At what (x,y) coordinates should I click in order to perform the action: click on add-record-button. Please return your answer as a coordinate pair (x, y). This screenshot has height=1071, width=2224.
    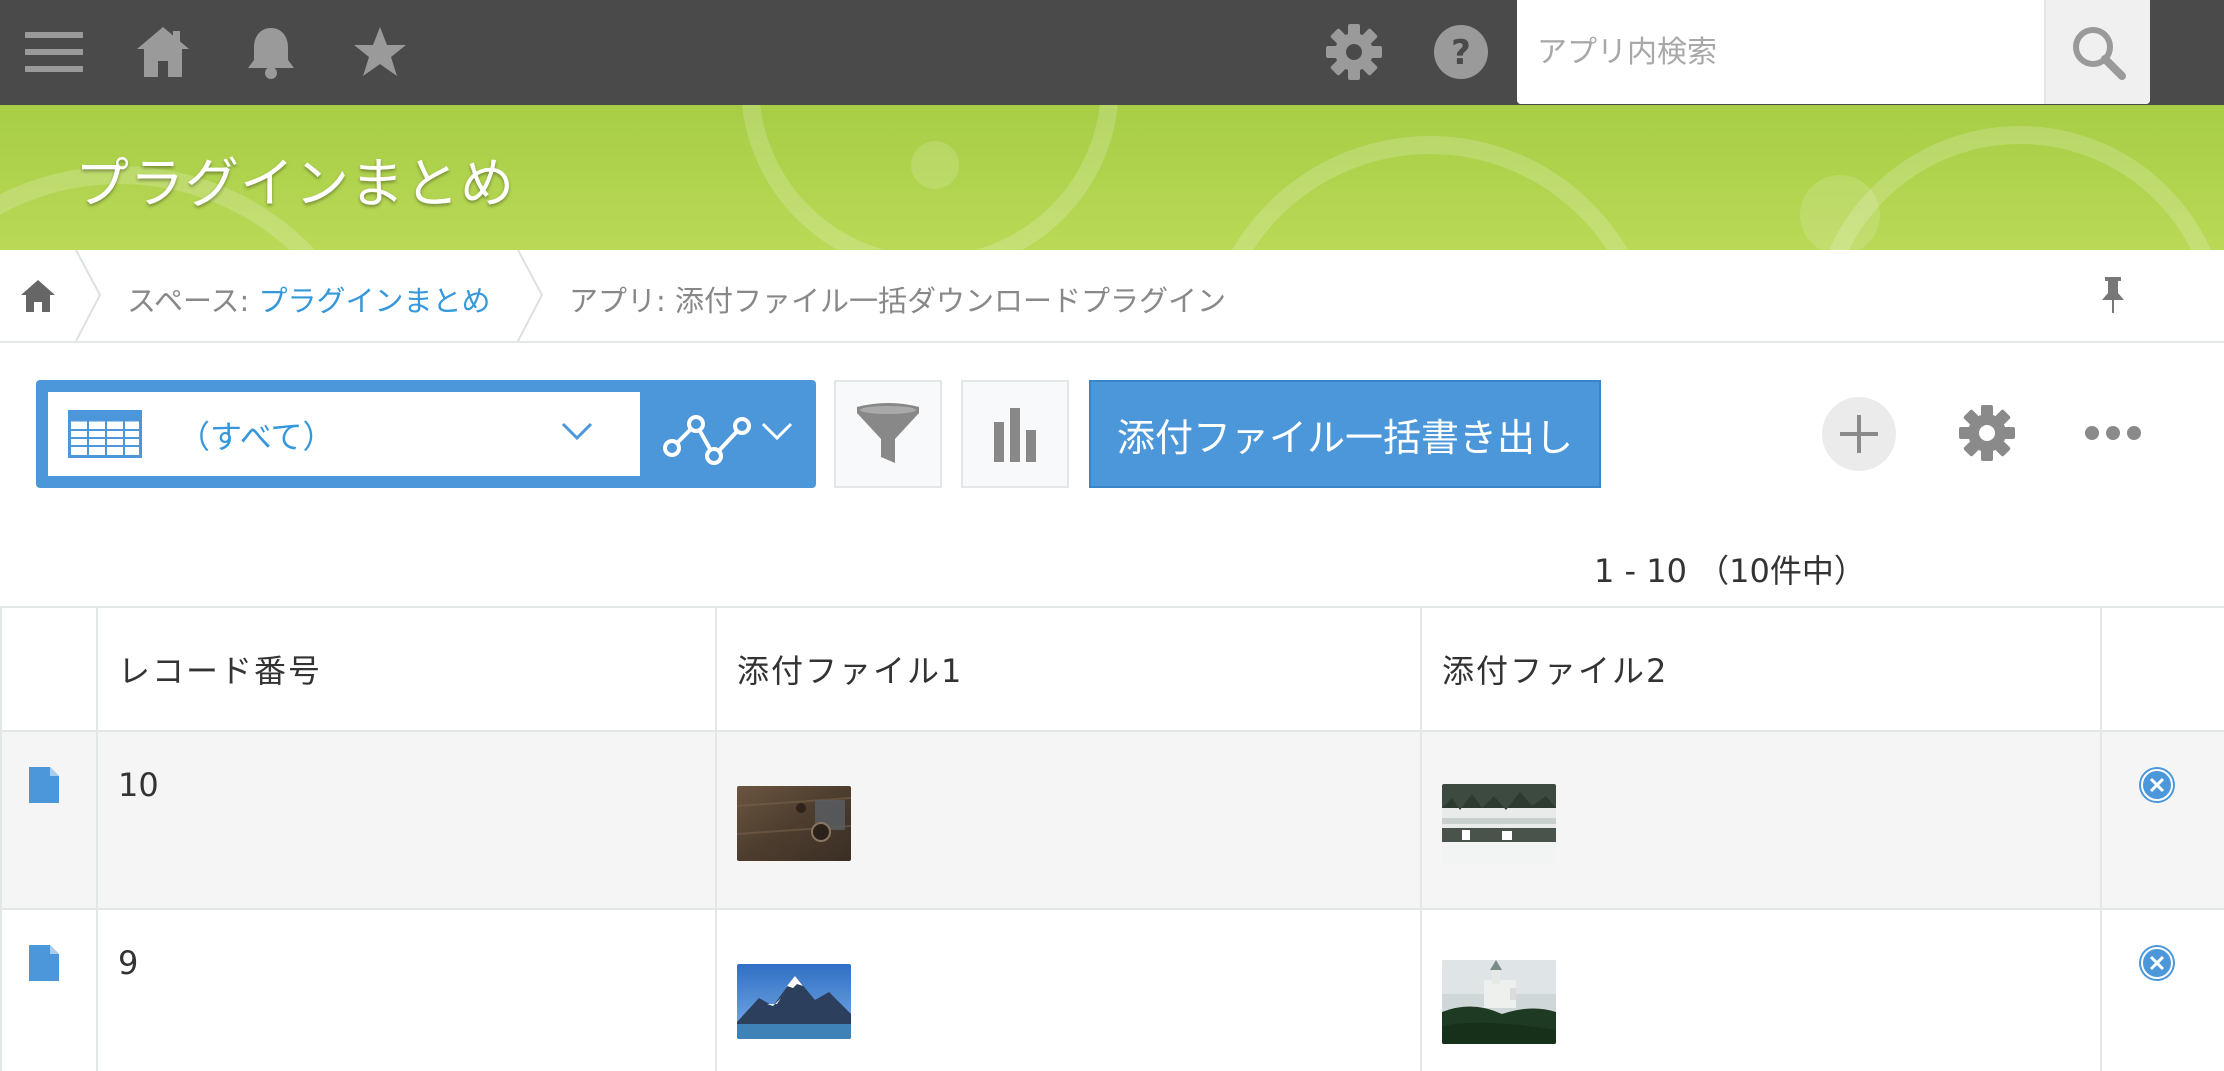
    Looking at the image, I should click on (1859, 434).